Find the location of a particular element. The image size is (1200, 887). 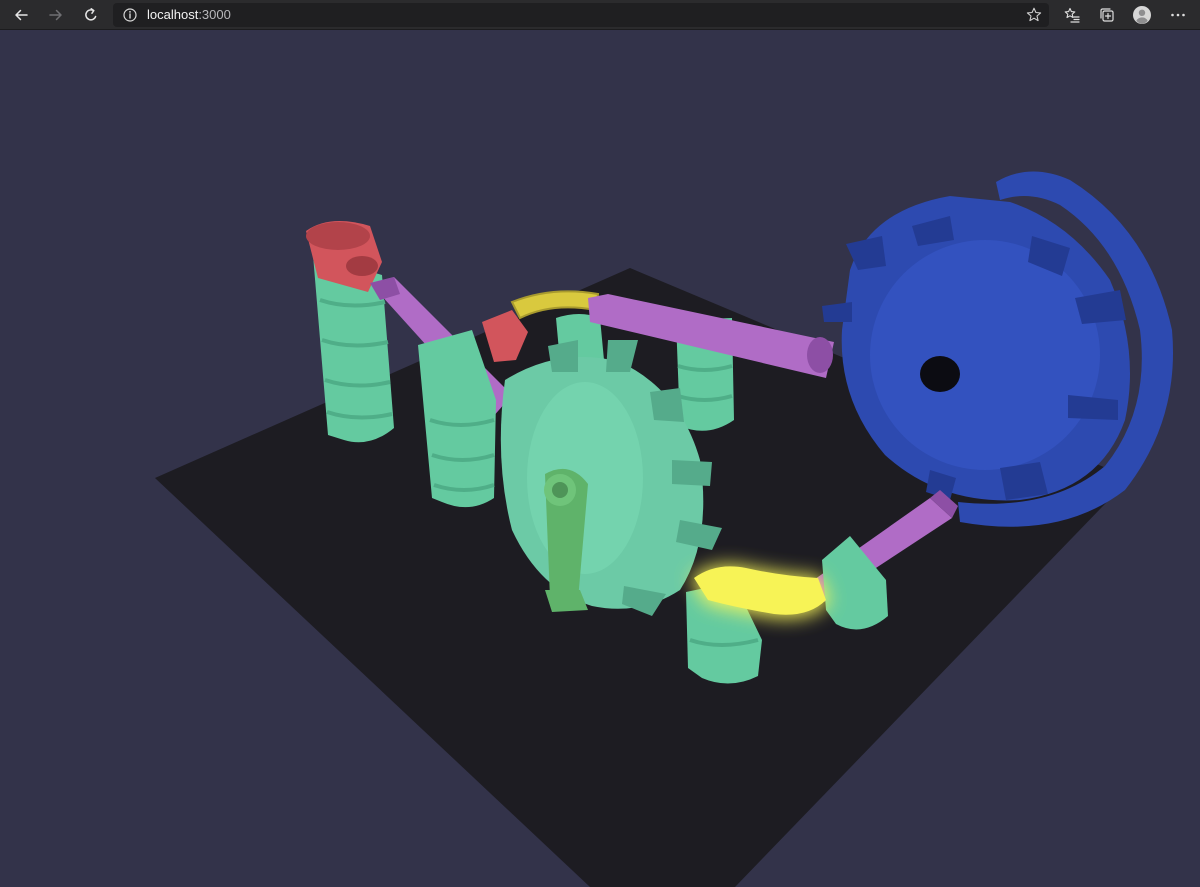

favorites-button is located at coordinates (1072, 15).